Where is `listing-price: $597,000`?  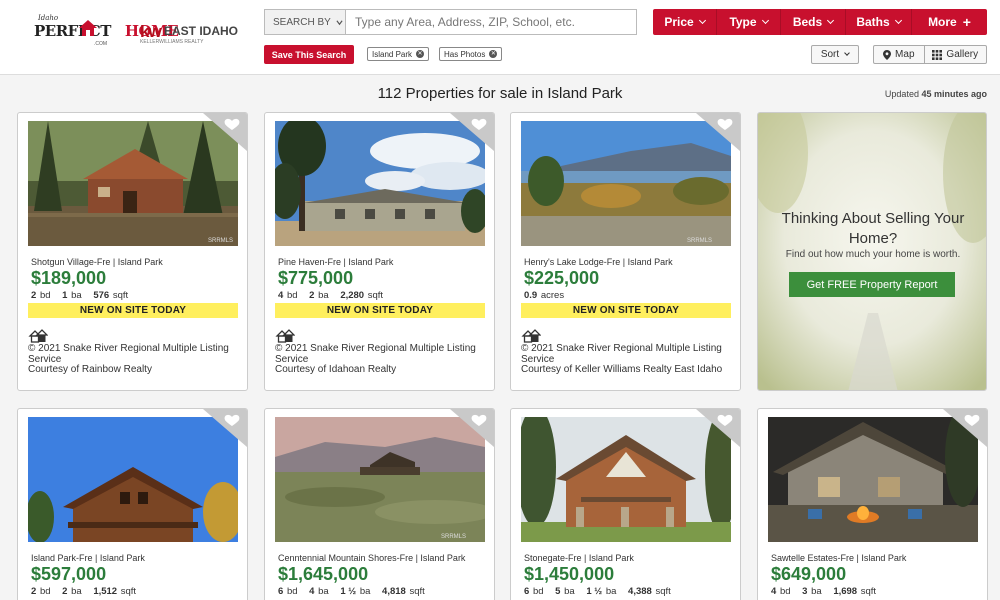 listing-price: $597,000 is located at coordinates (68, 574).